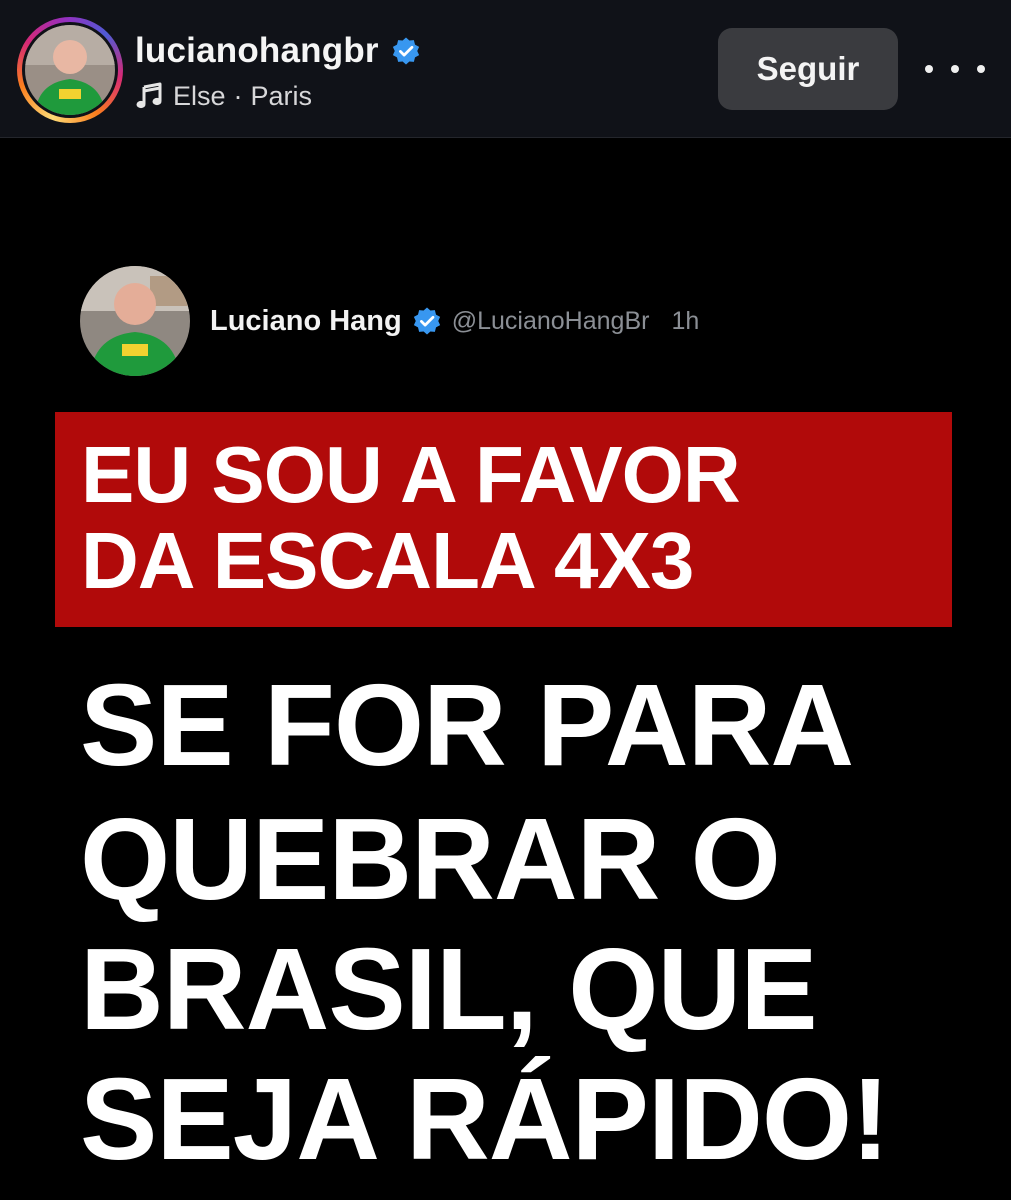 This screenshot has width=1011, height=1200. What do you see at coordinates (405, 51) in the screenshot?
I see `verified-badge-icon` at bounding box center [405, 51].